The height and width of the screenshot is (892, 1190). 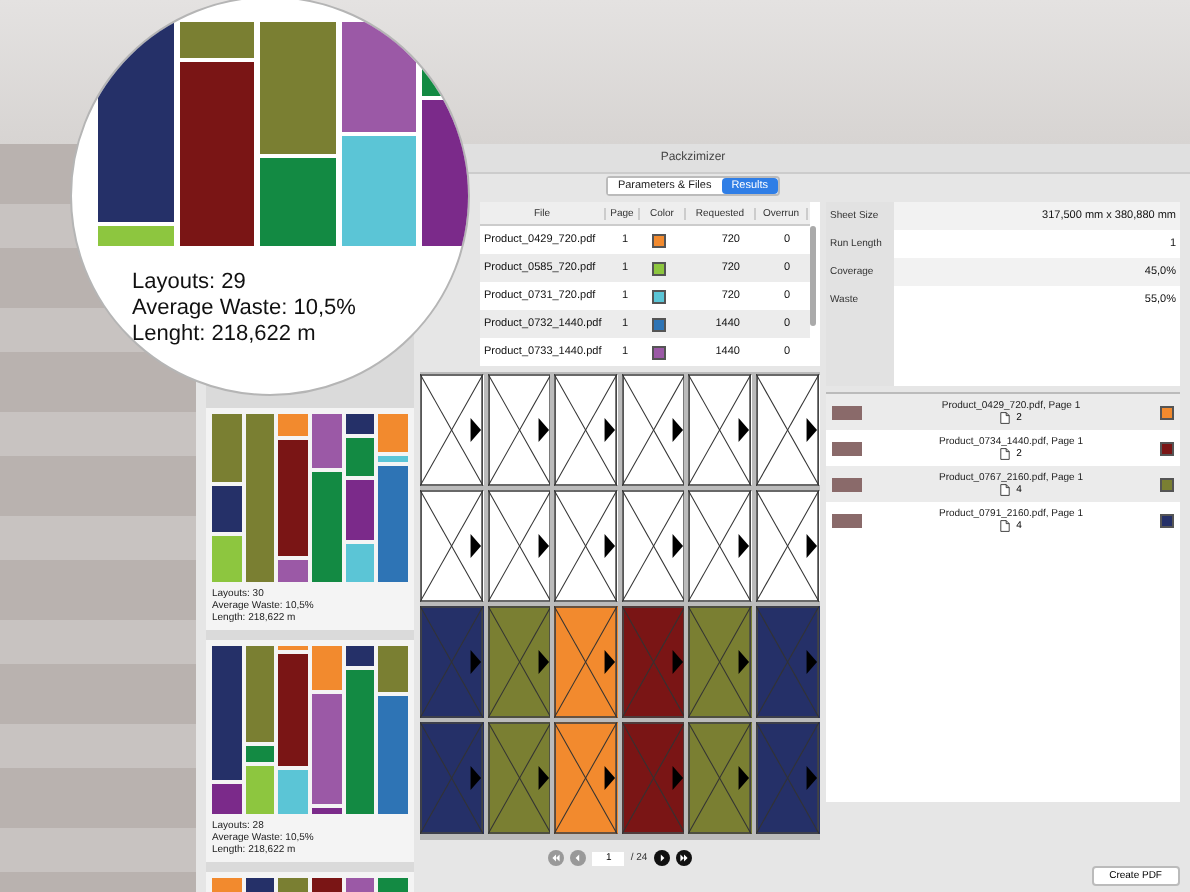 I want to click on next-page-button, so click(x=661, y=858).